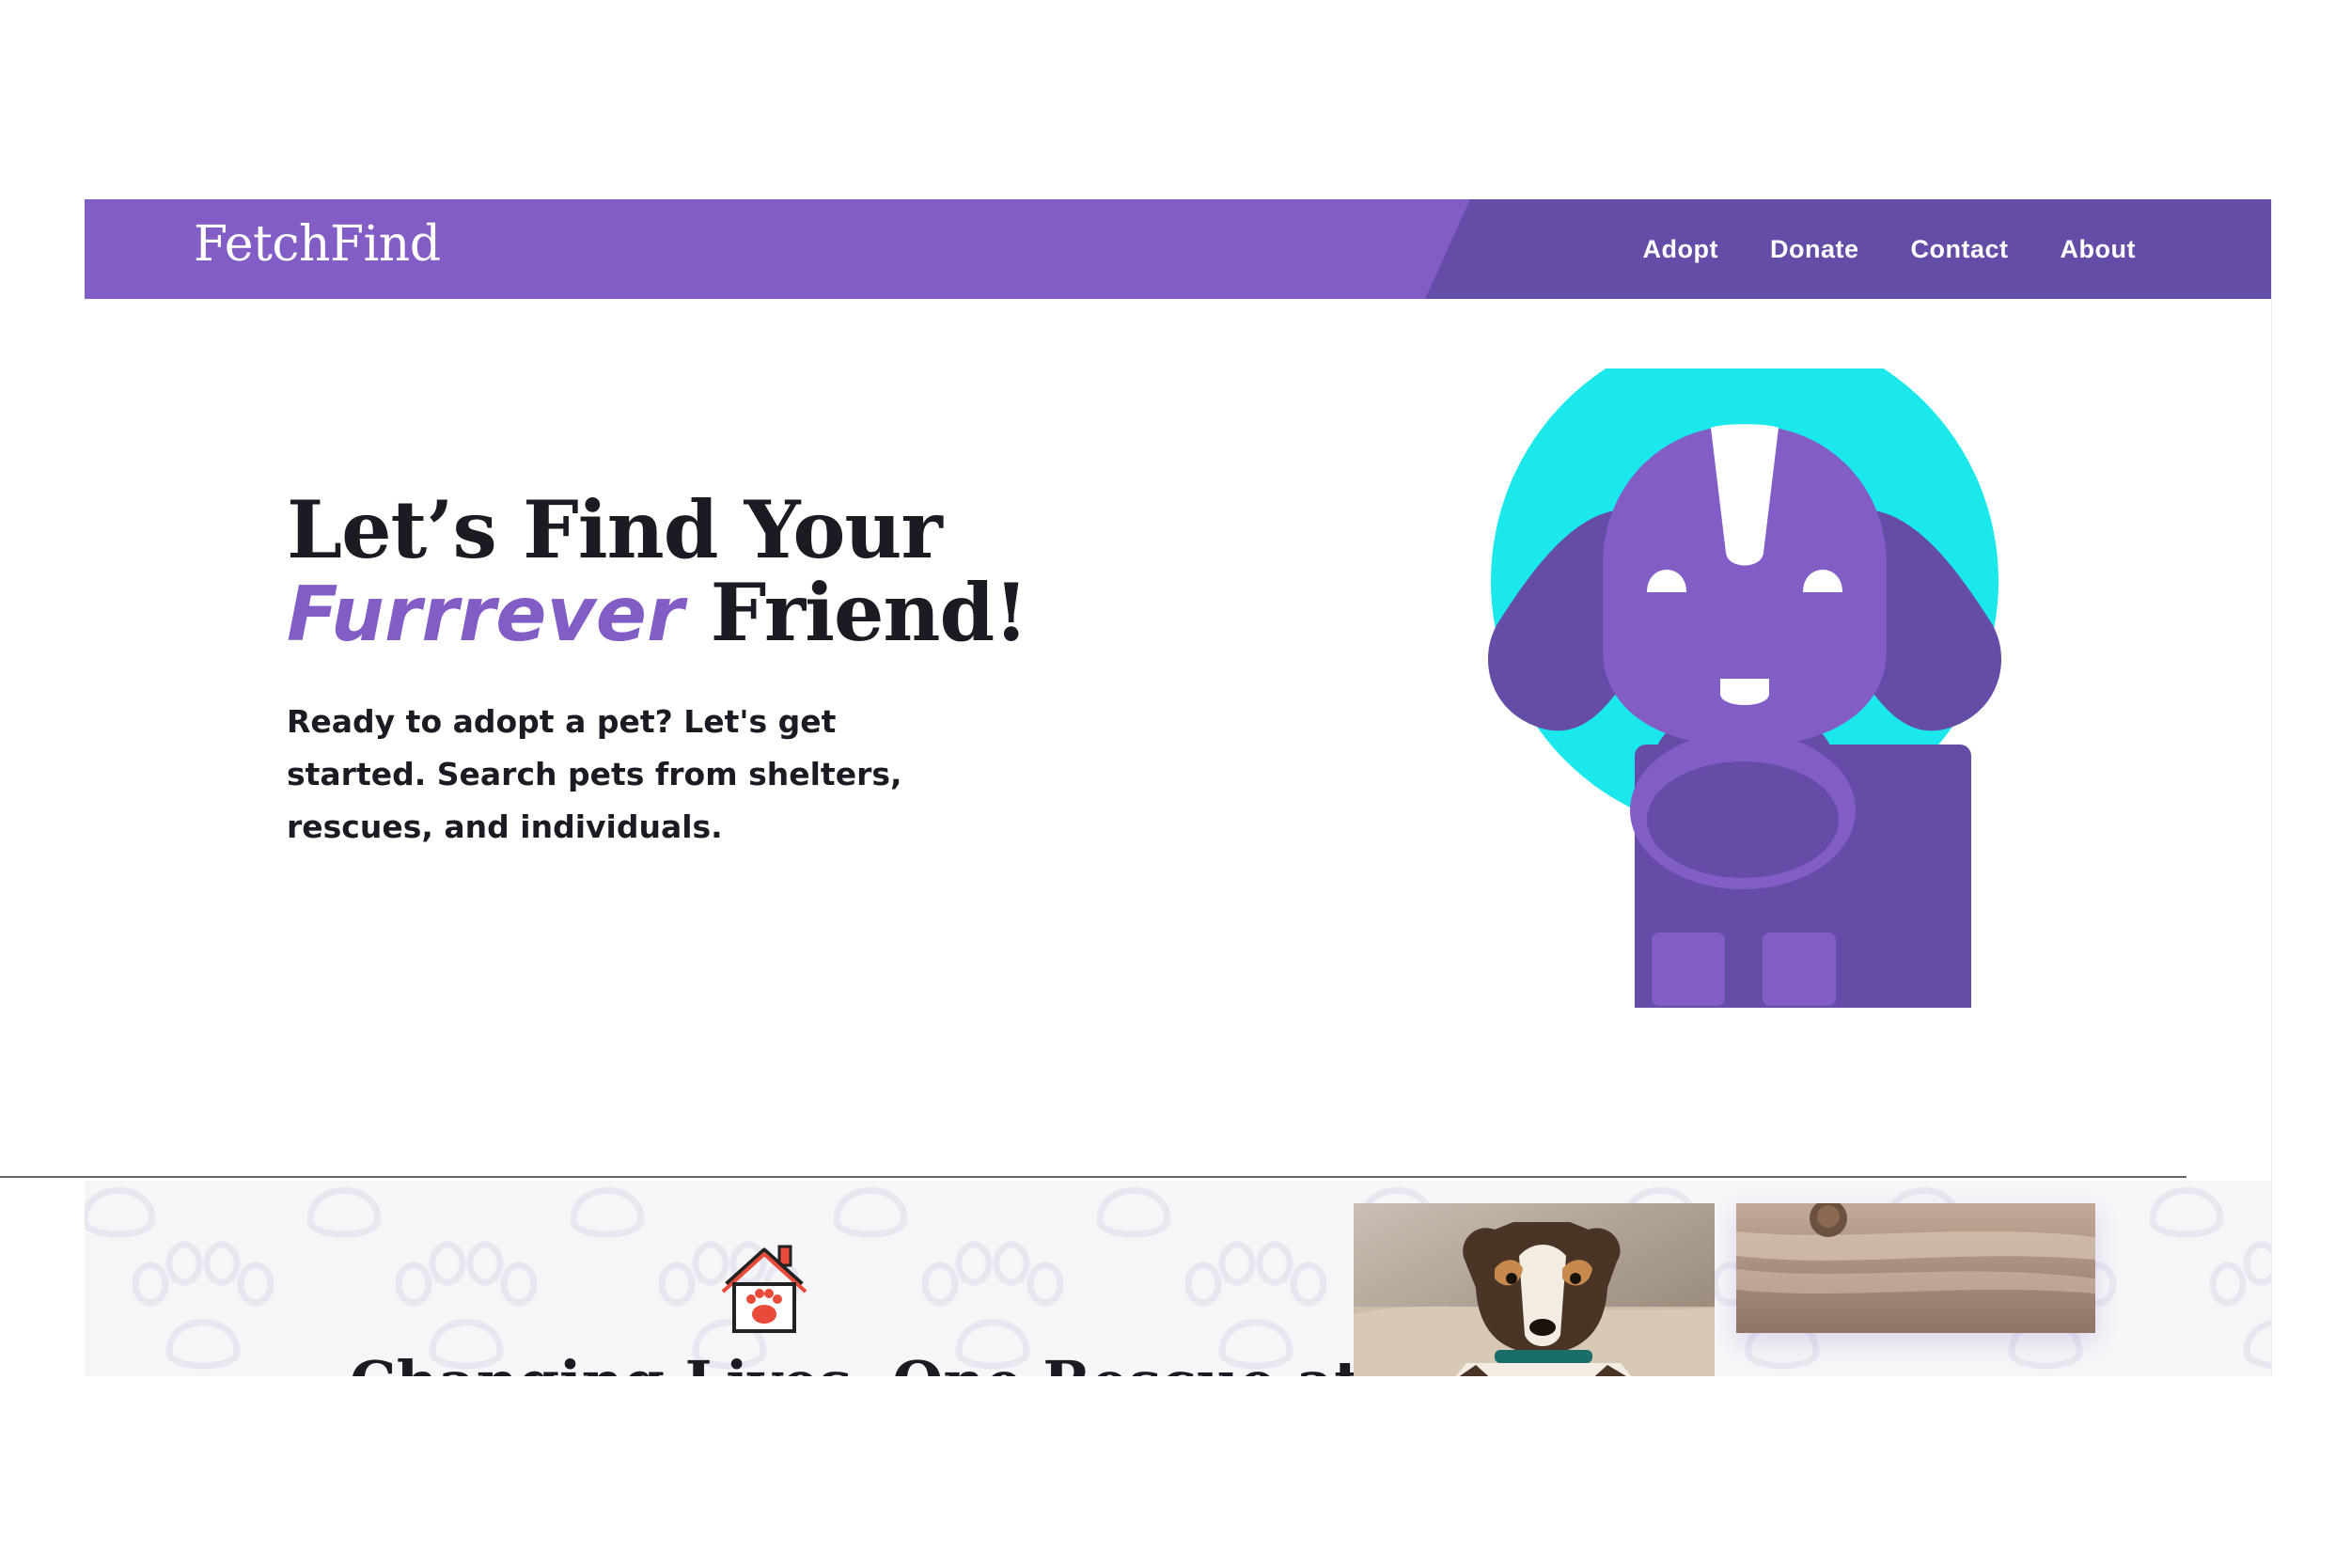 This screenshot has height=1568, width=2351. I want to click on cat-bed-photo, so click(1915, 1268).